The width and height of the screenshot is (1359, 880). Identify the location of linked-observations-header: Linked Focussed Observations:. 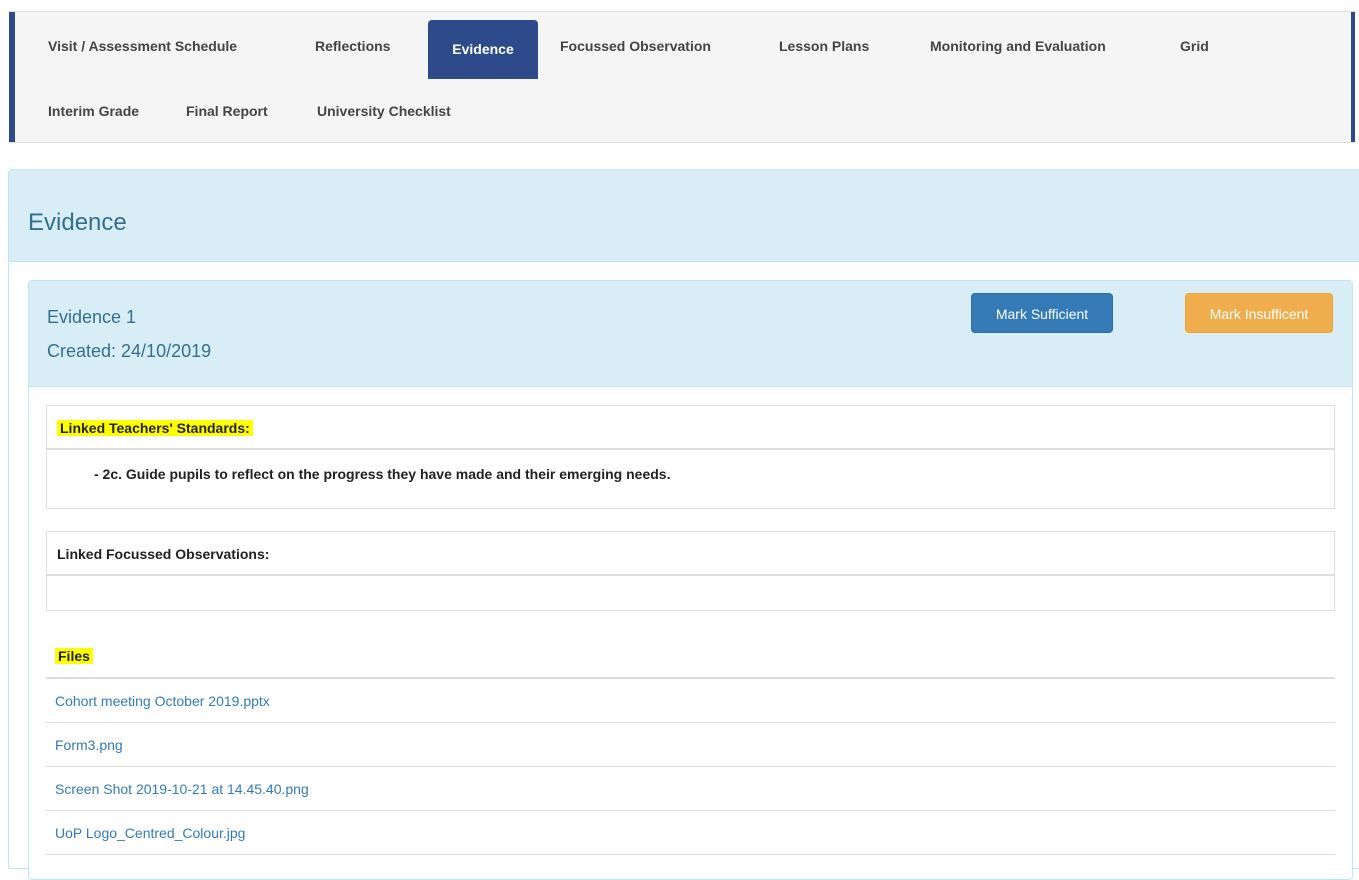
(690, 554).